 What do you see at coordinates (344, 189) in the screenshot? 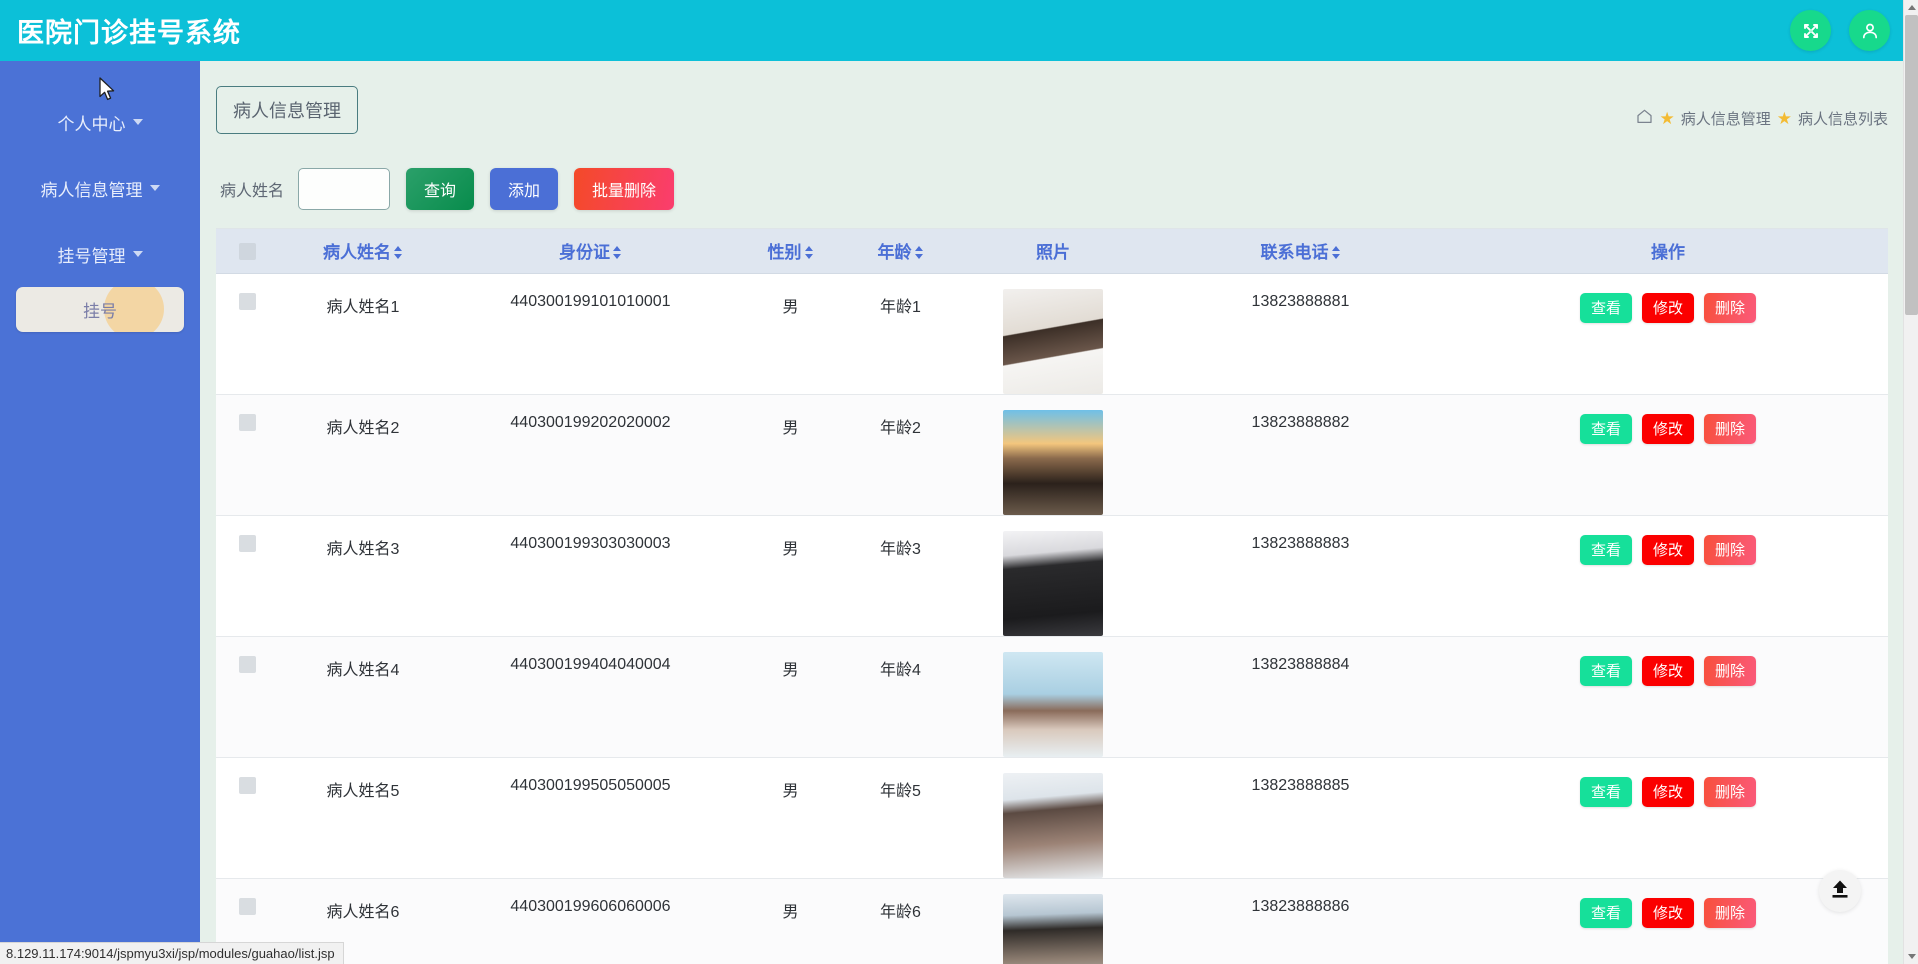
I see `search-input` at bounding box center [344, 189].